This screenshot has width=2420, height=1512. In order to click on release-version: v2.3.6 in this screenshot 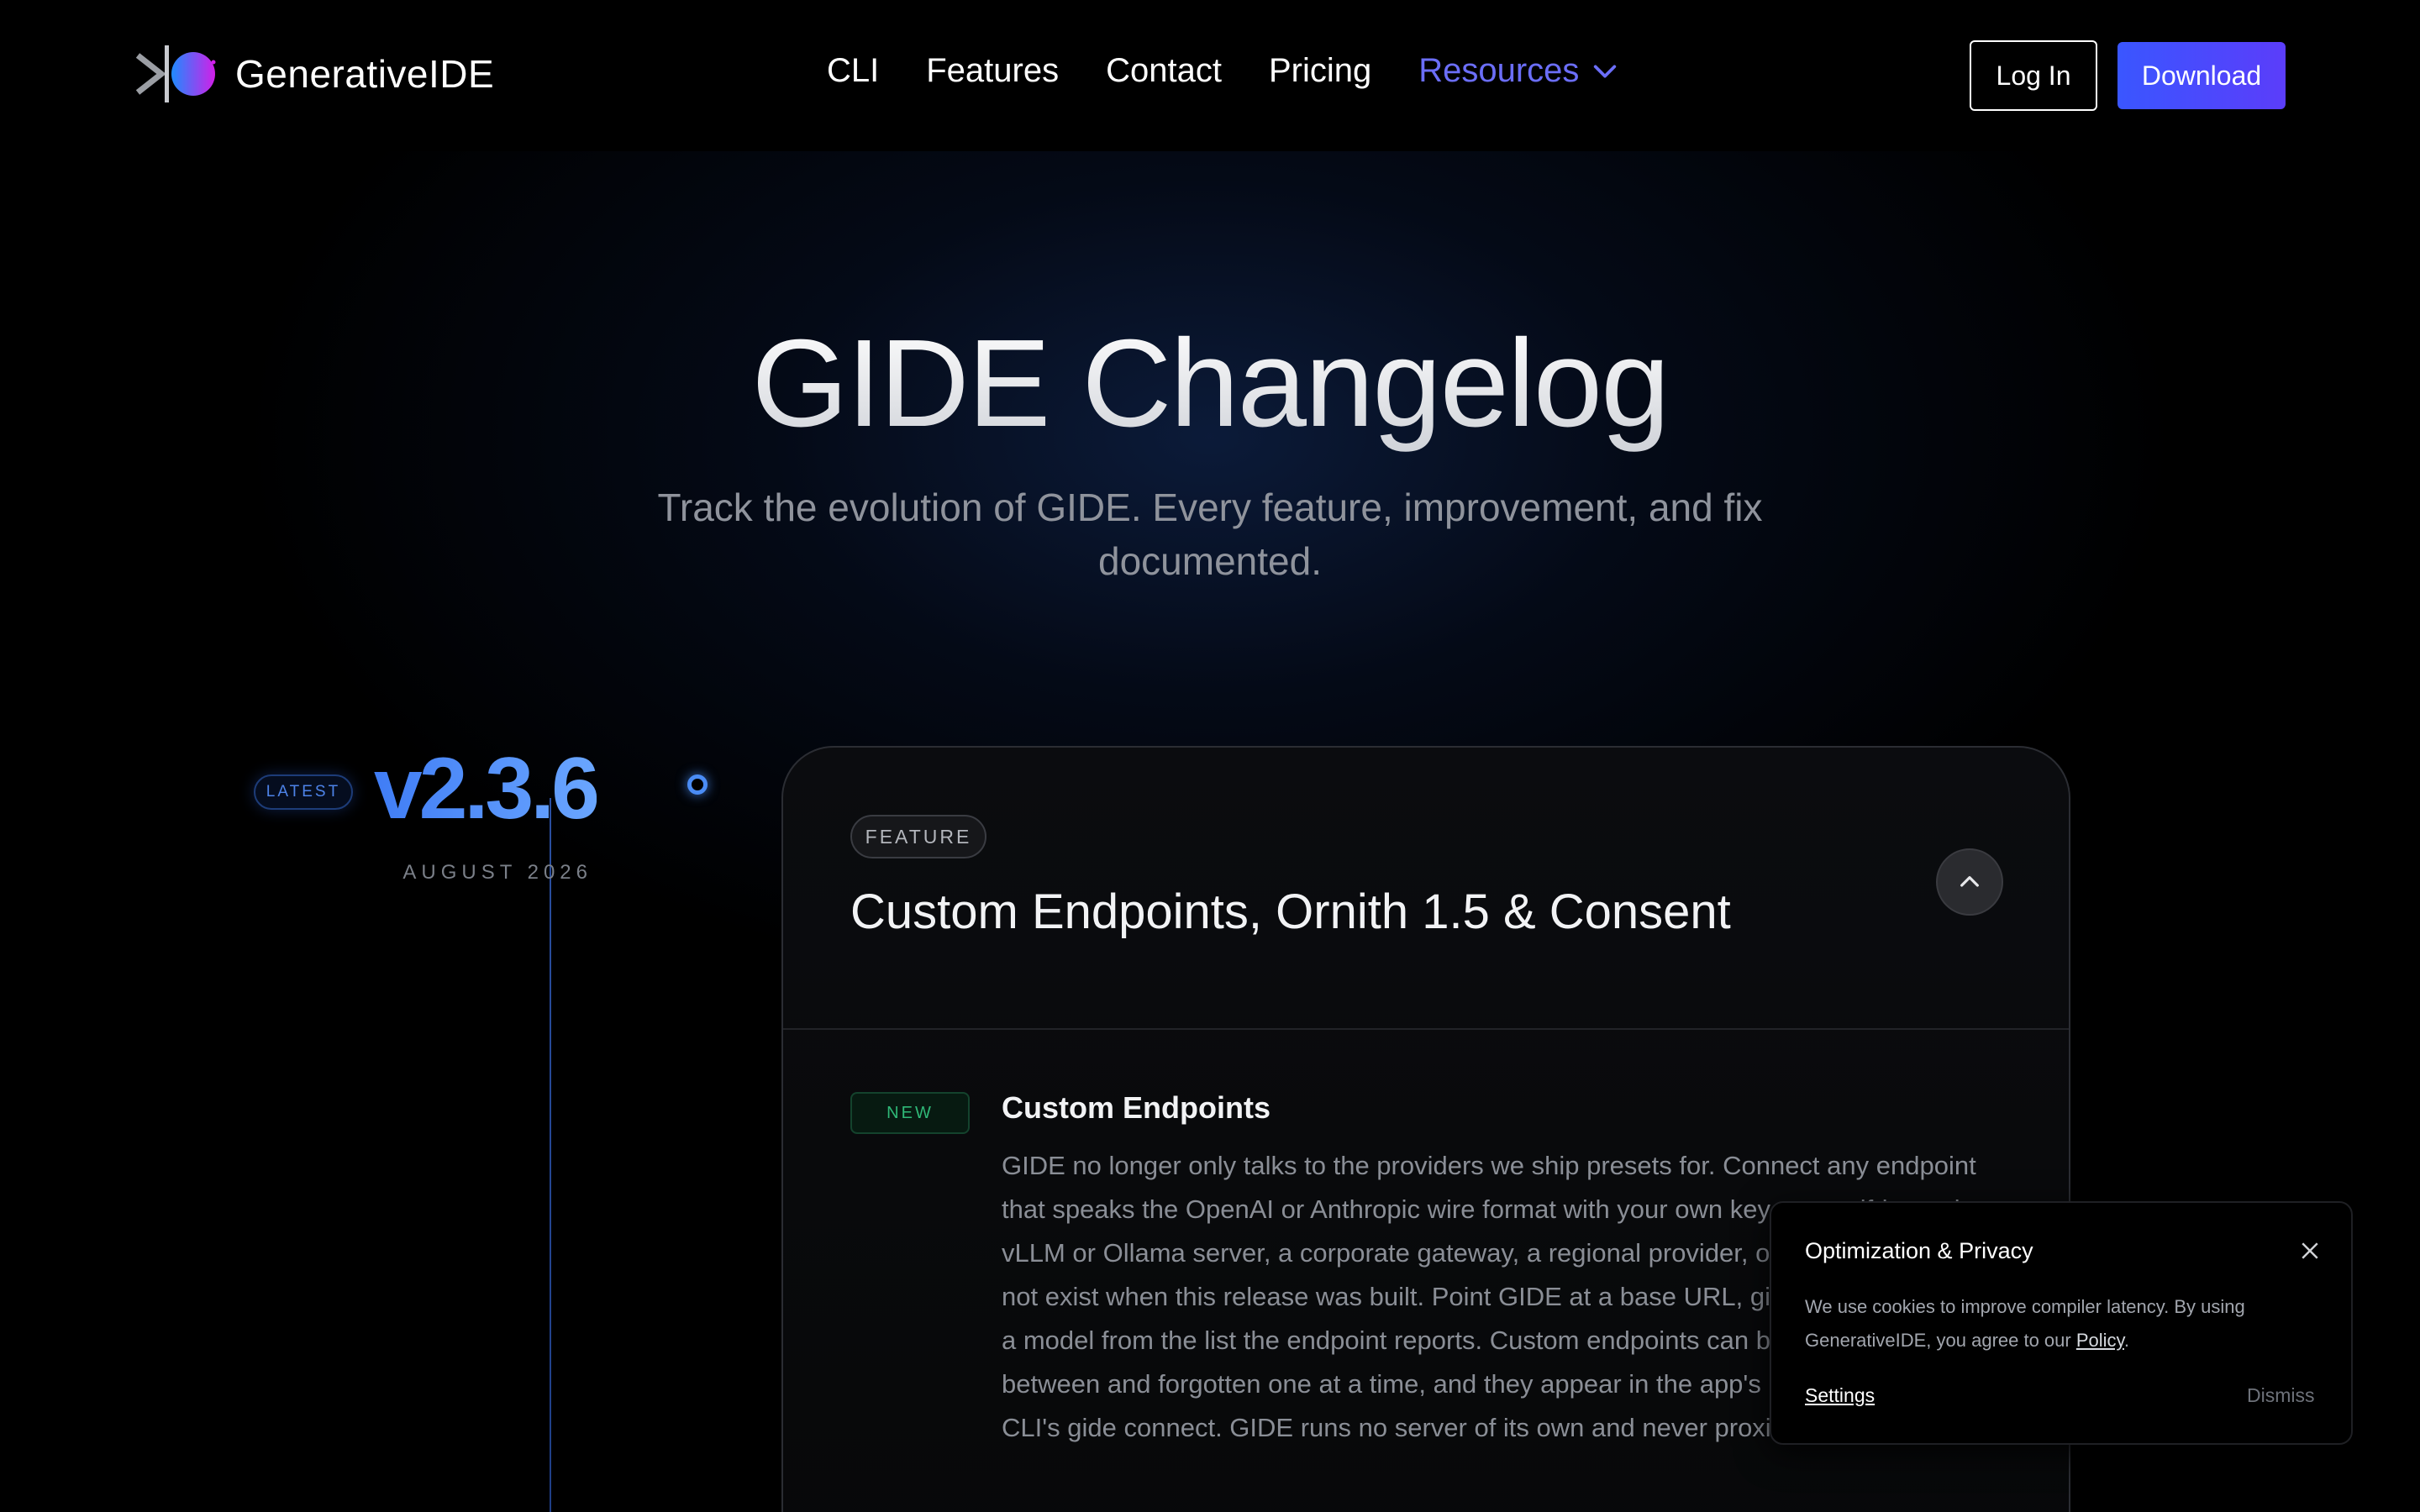, I will do `click(485, 789)`.